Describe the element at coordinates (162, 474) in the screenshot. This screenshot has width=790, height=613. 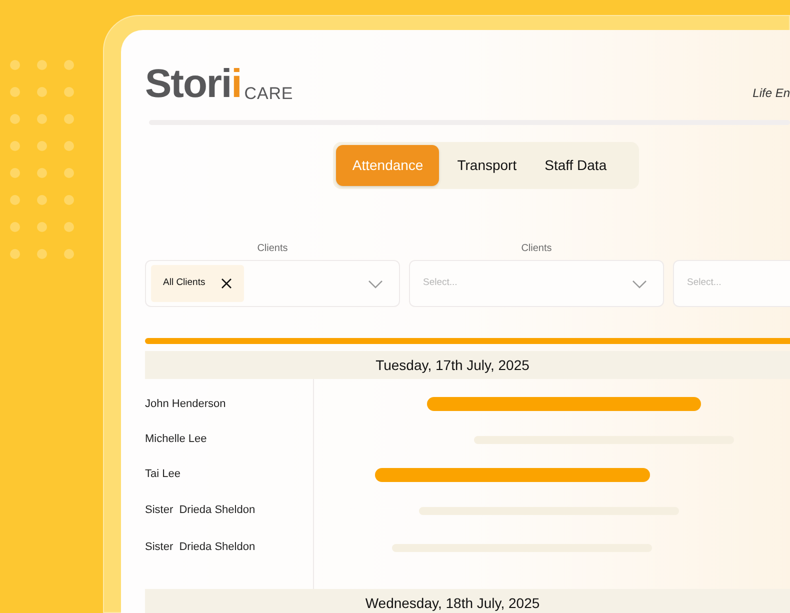
I see `client-name: Tai Lee` at that location.